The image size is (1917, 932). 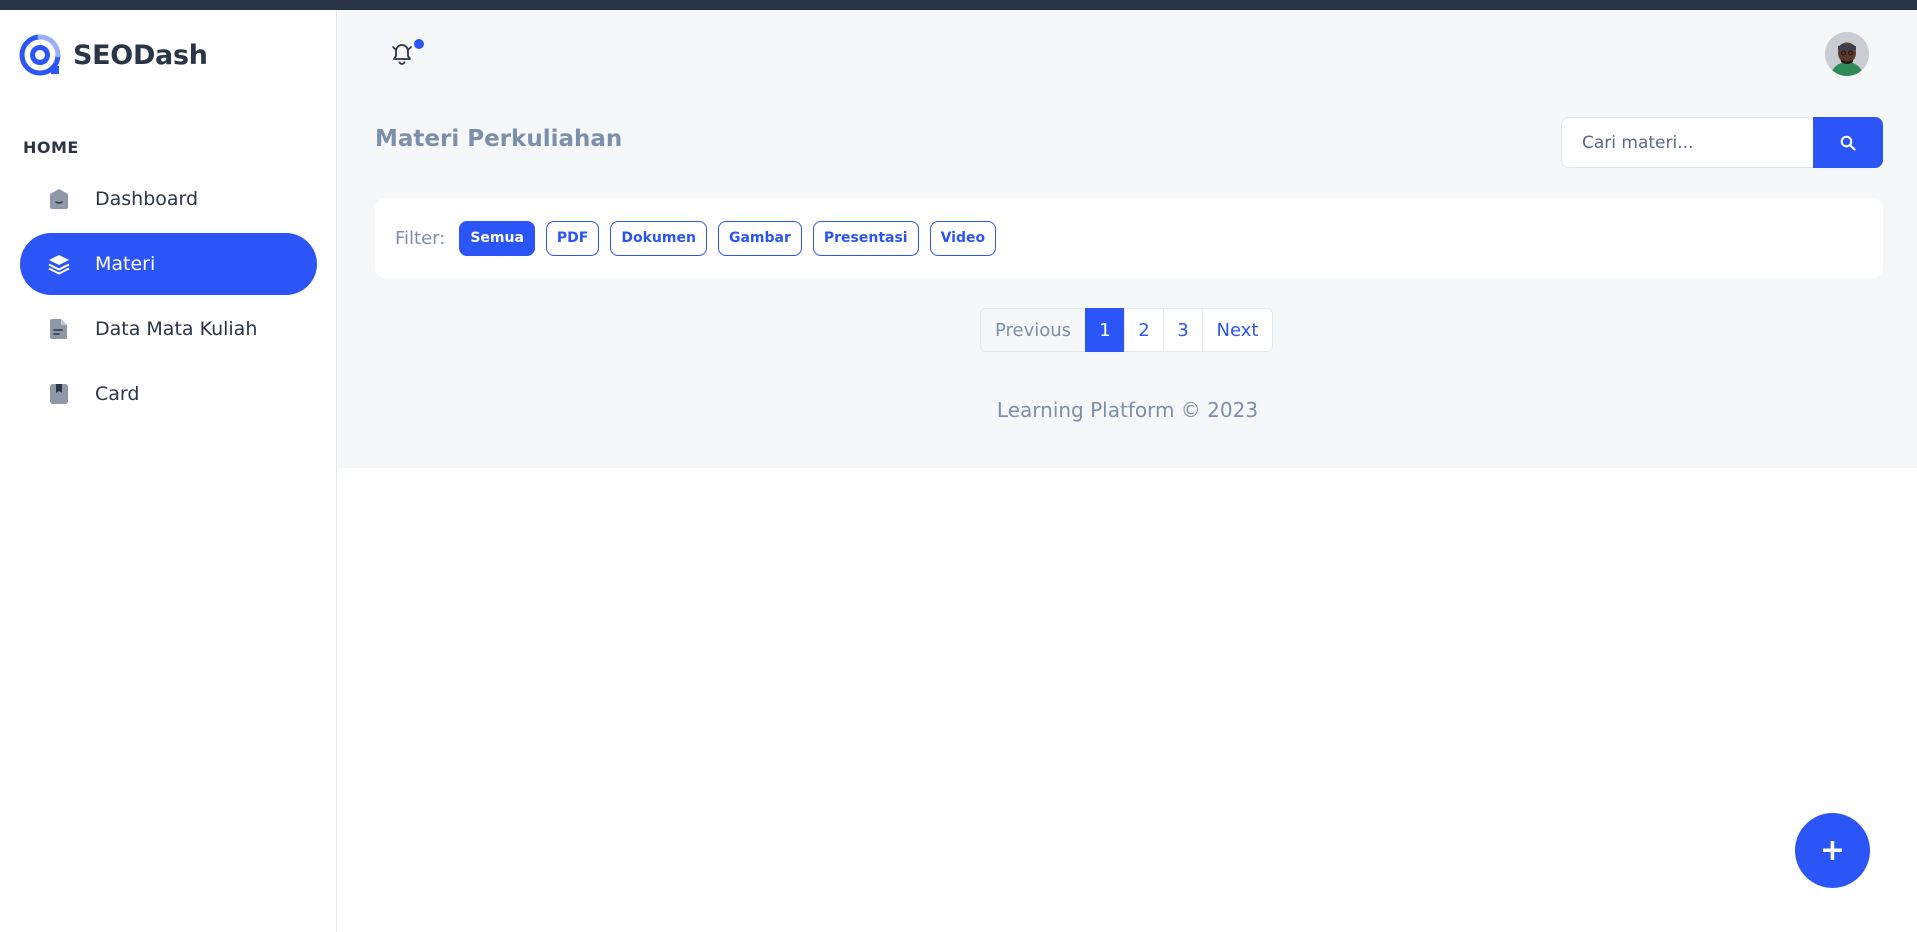 I want to click on search-bar, so click(x=1722, y=142).